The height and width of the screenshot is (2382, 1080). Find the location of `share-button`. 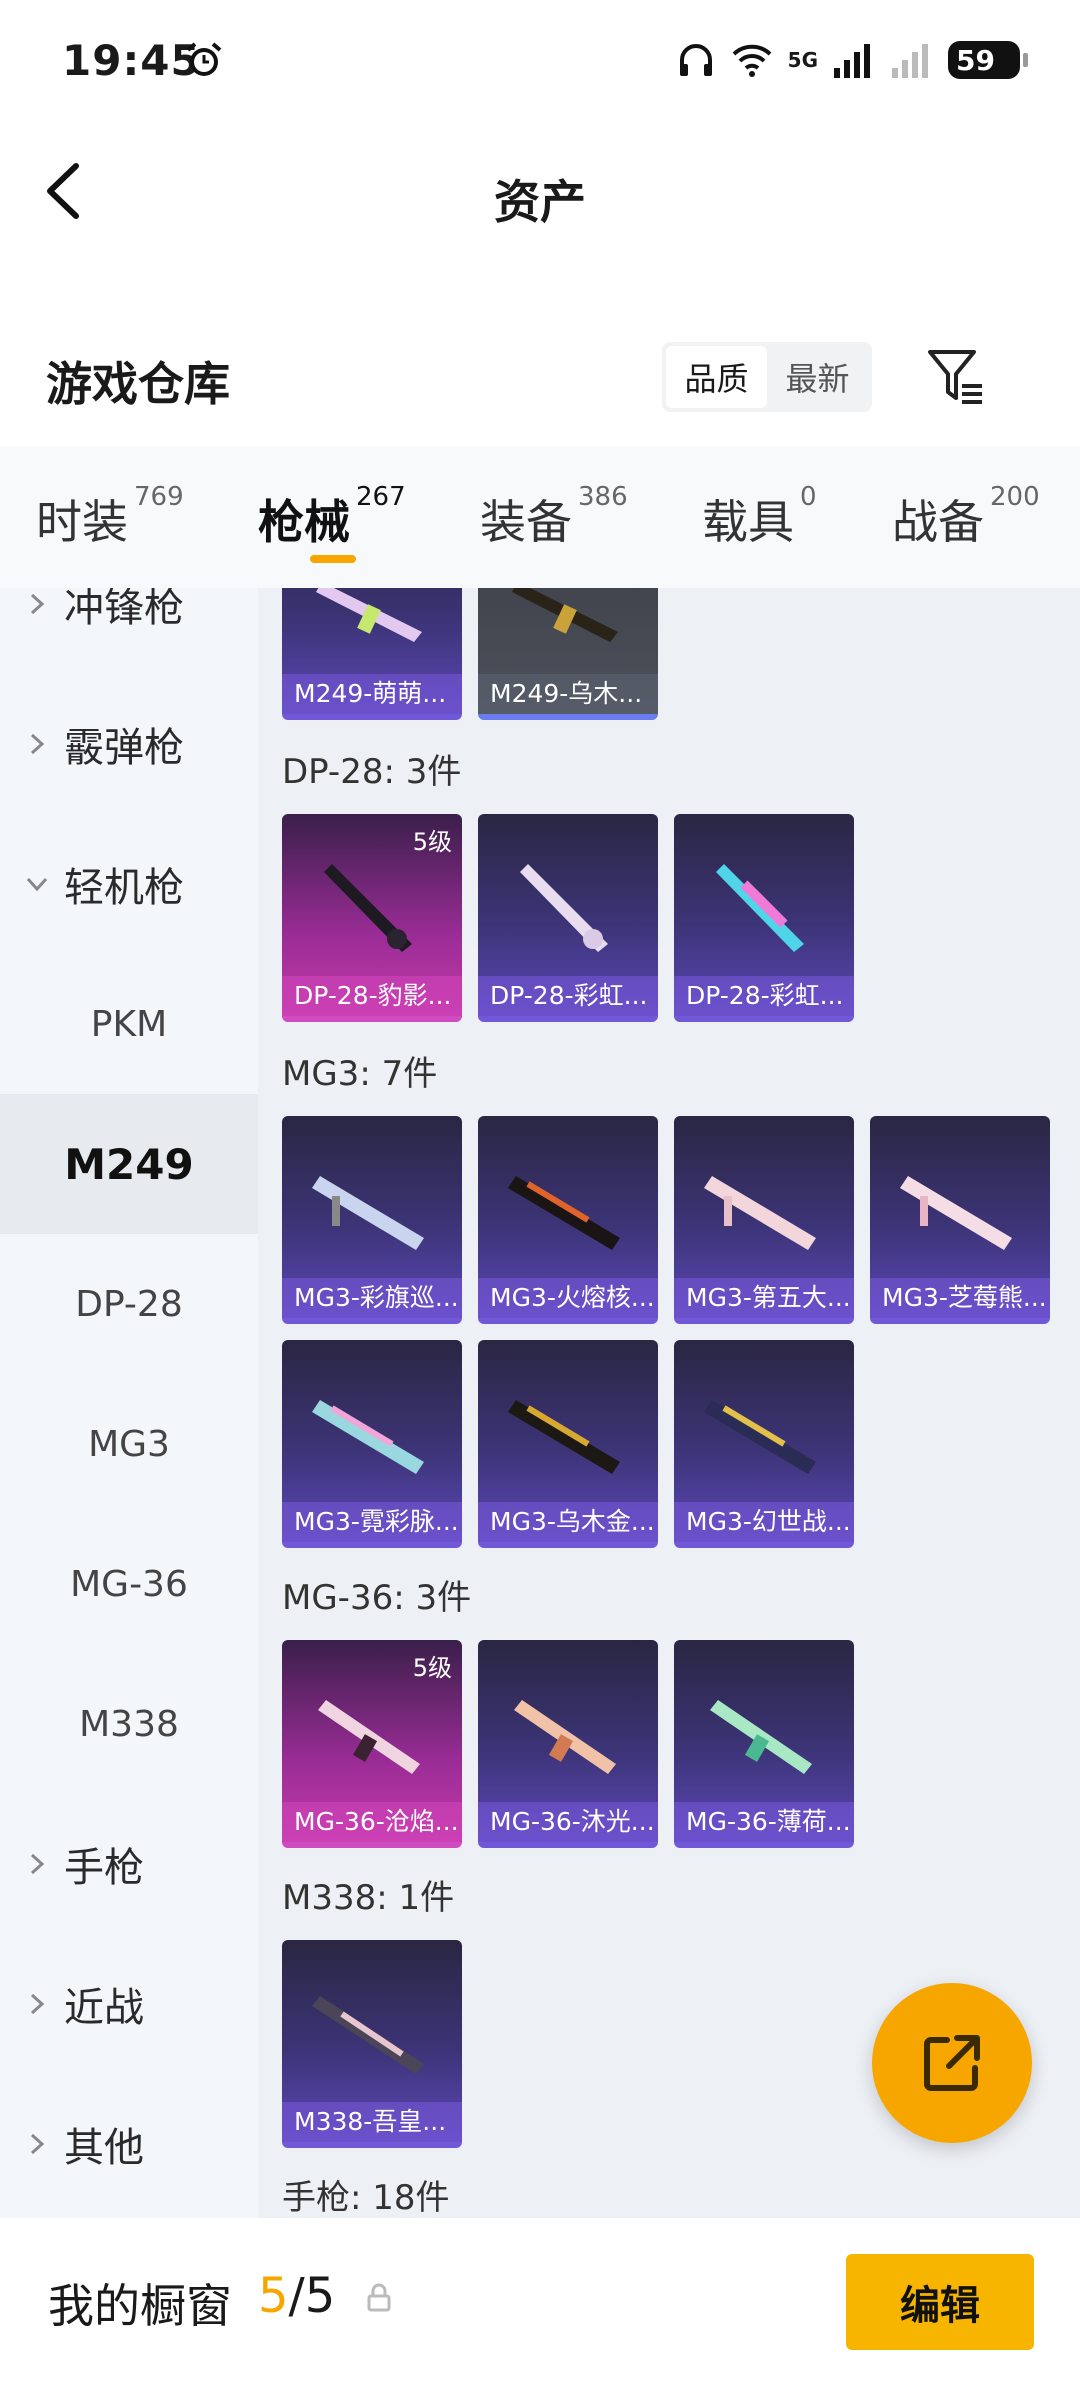

share-button is located at coordinates (952, 2063).